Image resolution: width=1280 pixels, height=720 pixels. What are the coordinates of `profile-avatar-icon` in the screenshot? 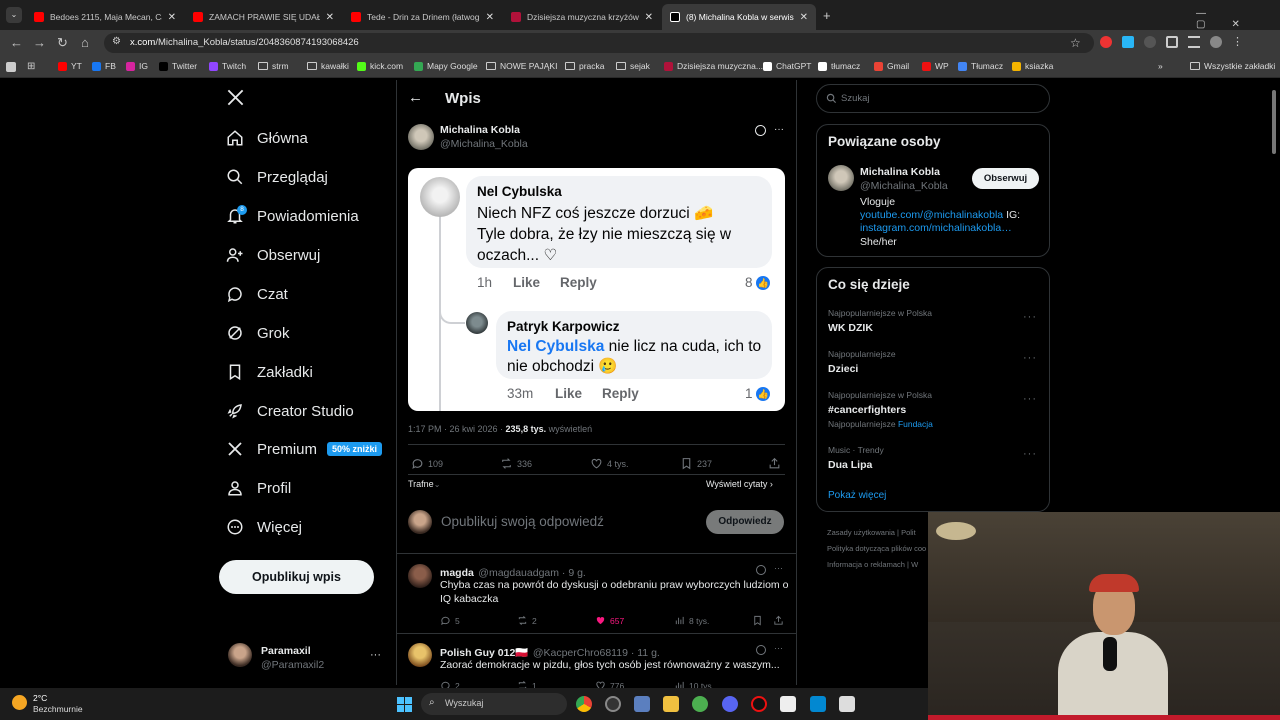 It's located at (1216, 42).